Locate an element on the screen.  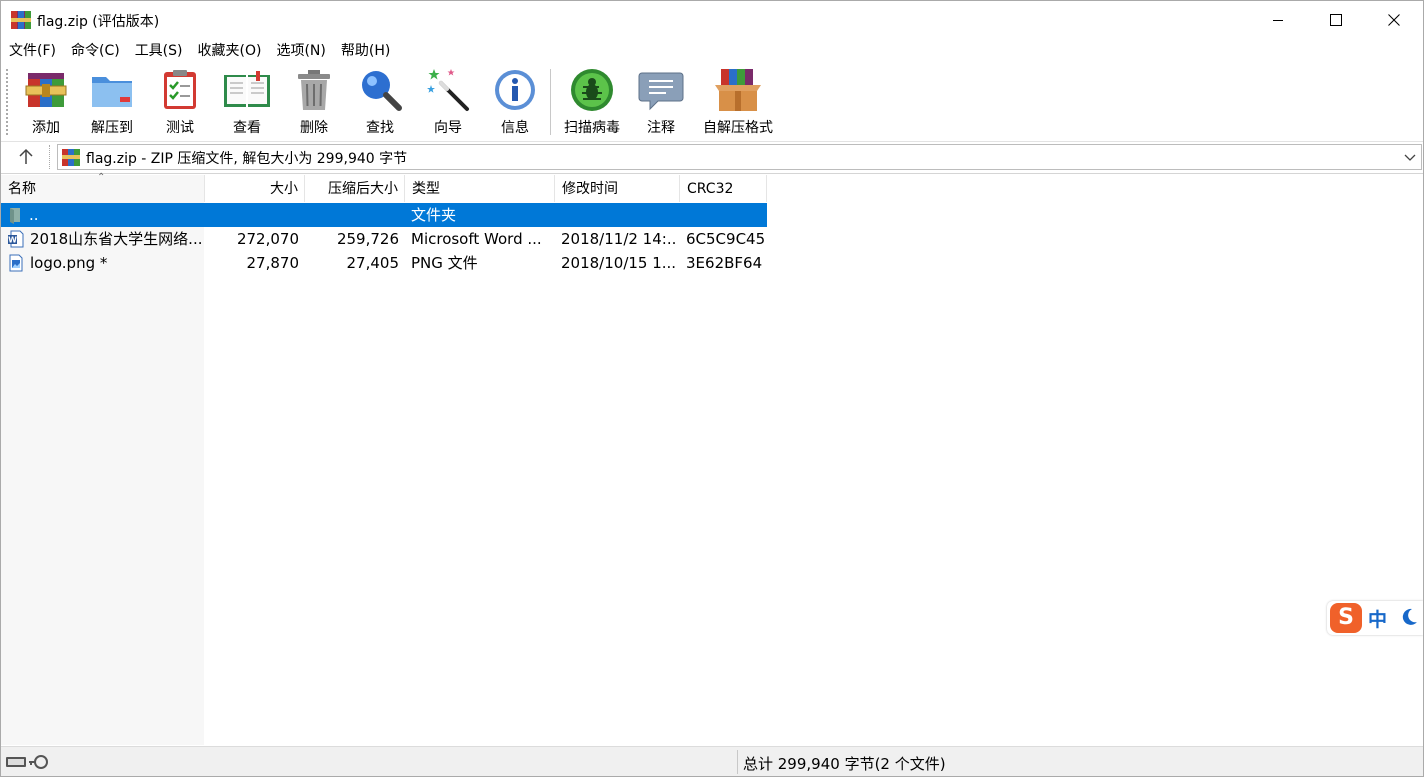
row-crc: 6C5C9C45 is located at coordinates (726, 239).